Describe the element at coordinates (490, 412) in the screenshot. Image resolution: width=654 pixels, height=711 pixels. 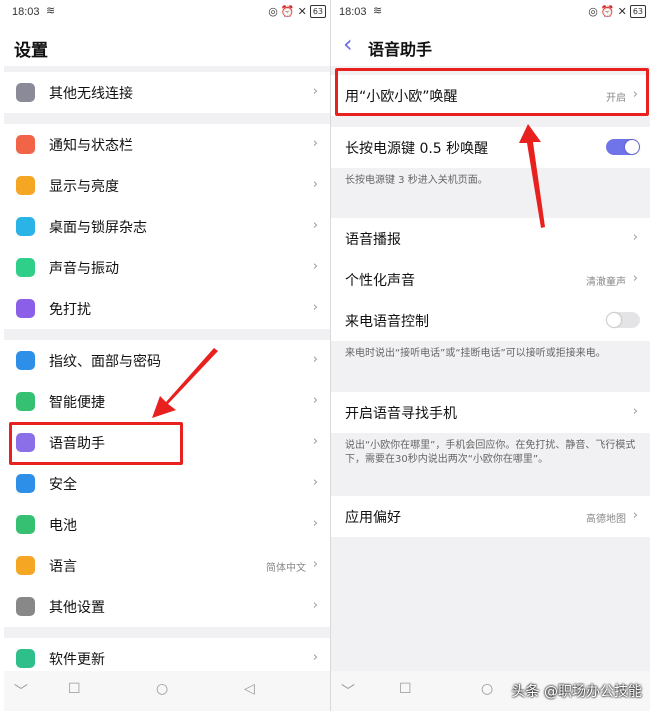
I see `find-phone-row: 开启语音寻找手机 ›` at that location.